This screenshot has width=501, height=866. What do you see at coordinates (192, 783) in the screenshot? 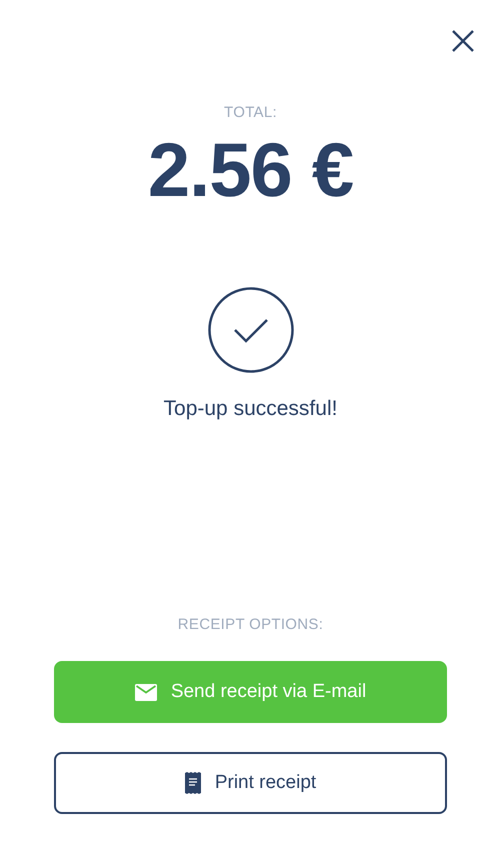
I see `receipt-icon` at bounding box center [192, 783].